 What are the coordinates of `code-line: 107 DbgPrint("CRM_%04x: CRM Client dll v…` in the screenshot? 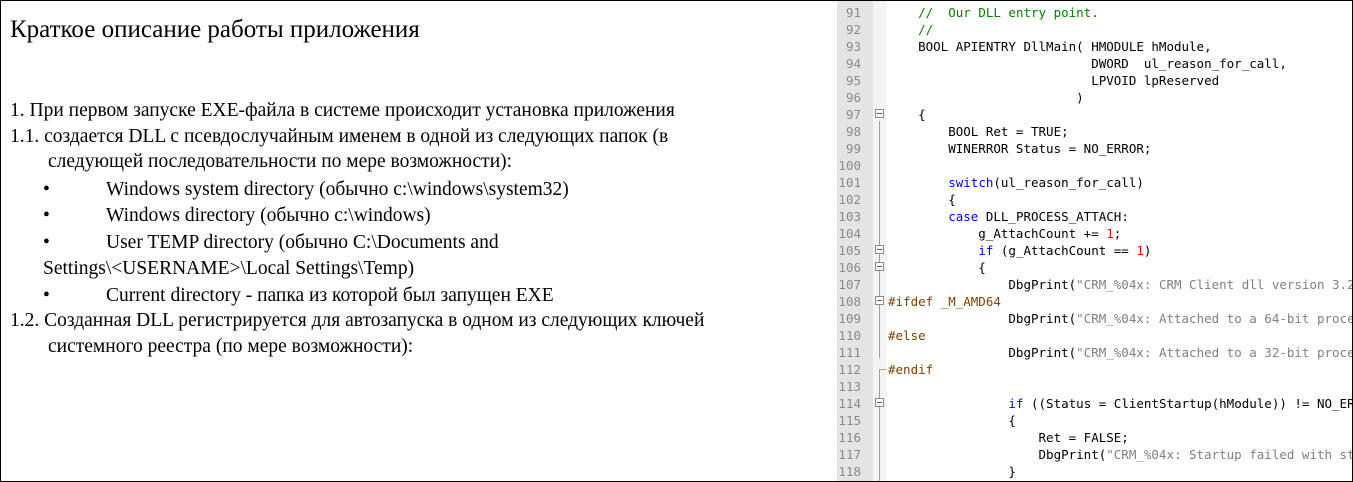 It's located at (1094, 284).